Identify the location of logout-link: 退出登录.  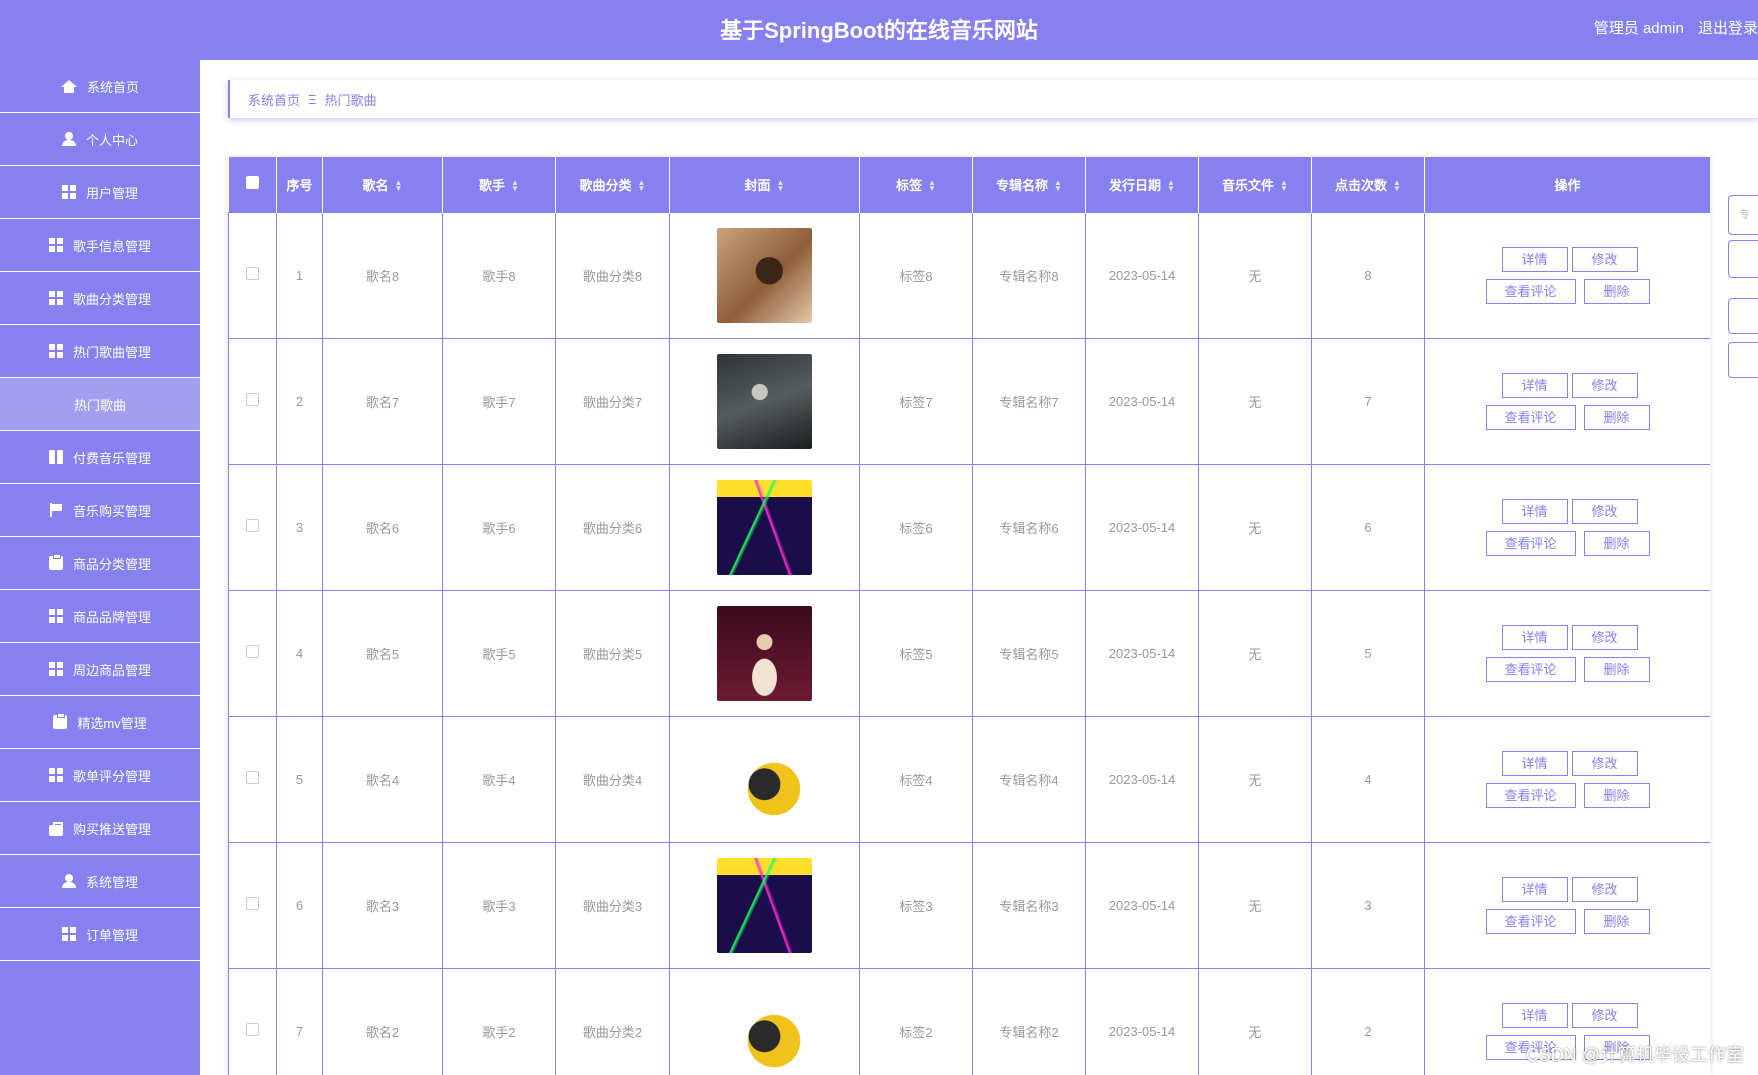
(1728, 28).